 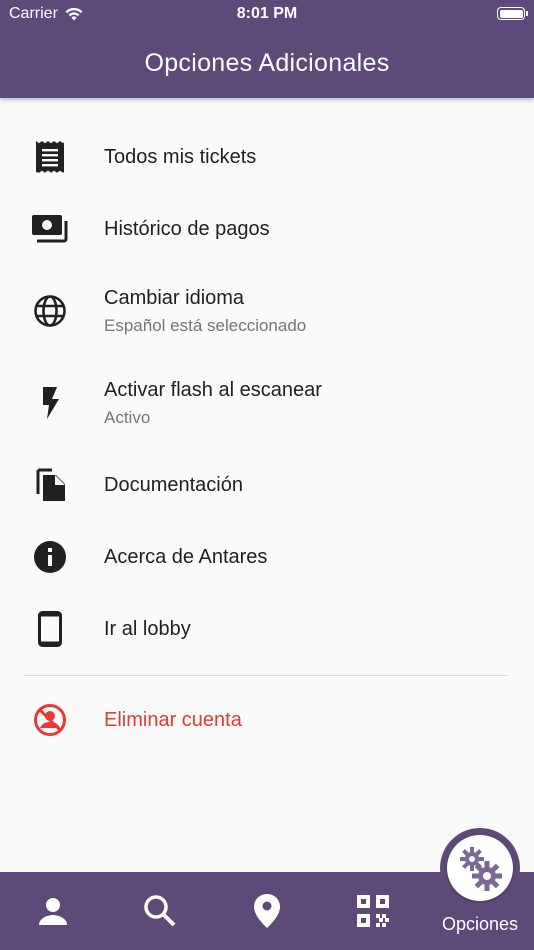 I want to click on menu-item-label: Todos mis tickets, so click(x=180, y=156).